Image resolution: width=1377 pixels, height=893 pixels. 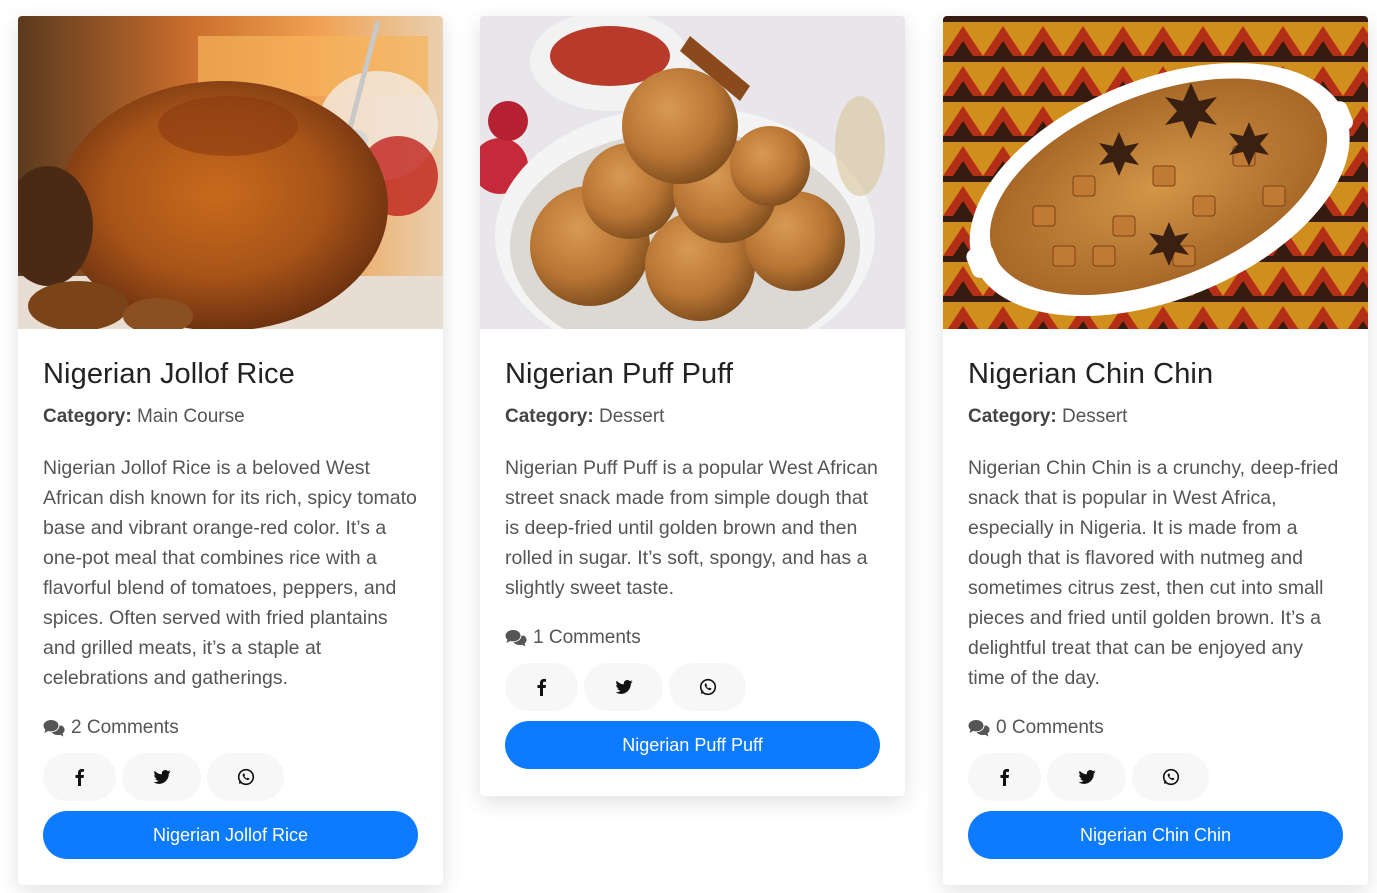 What do you see at coordinates (1155, 172) in the screenshot?
I see `chin-chin-photo` at bounding box center [1155, 172].